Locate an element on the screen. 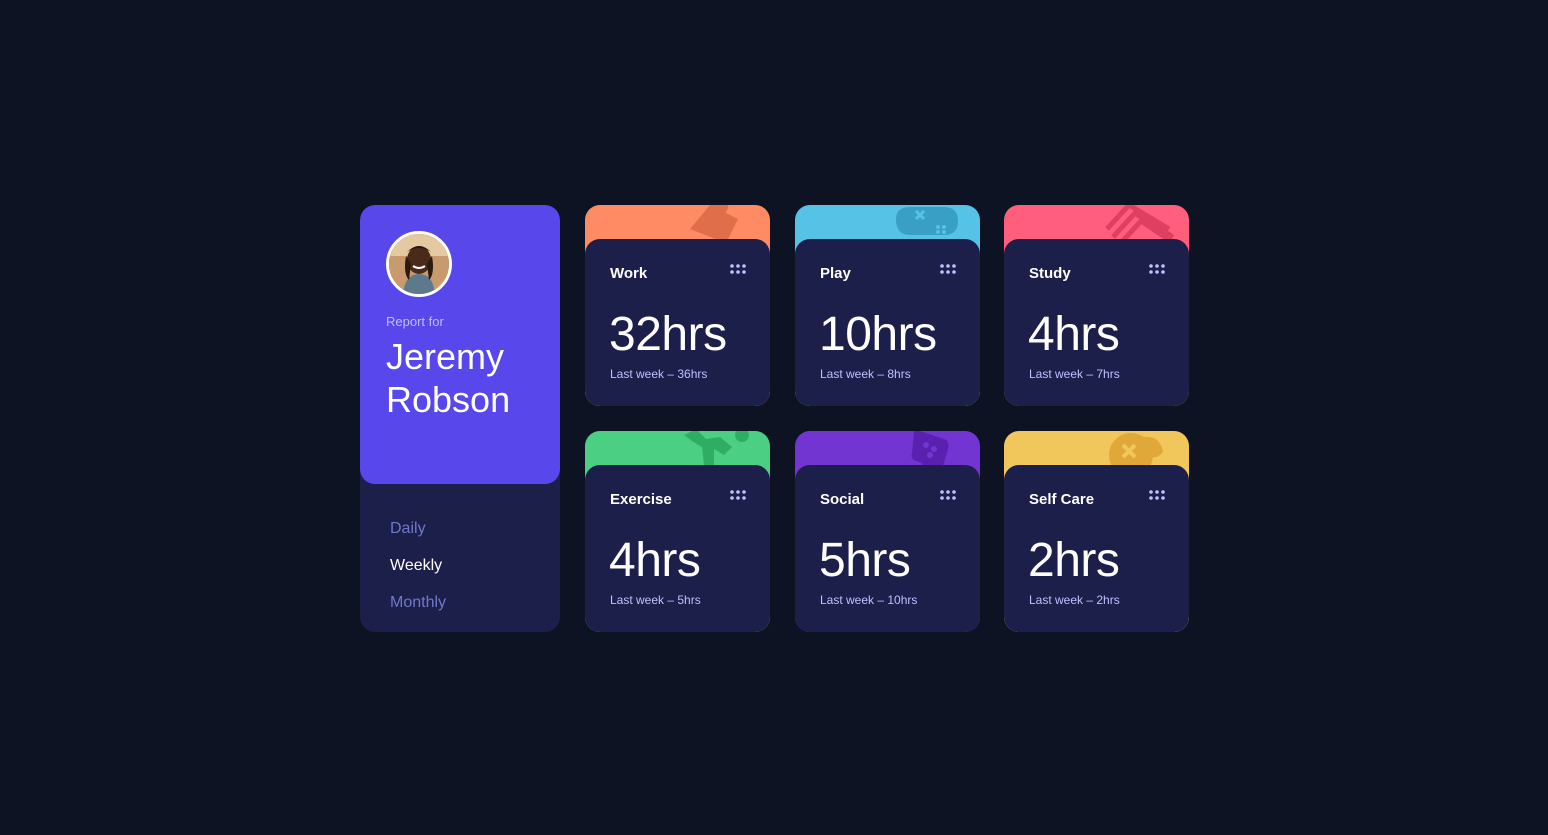 The image size is (1548, 835). period-selector: Daily Weekly Monthly is located at coordinates (418, 565).